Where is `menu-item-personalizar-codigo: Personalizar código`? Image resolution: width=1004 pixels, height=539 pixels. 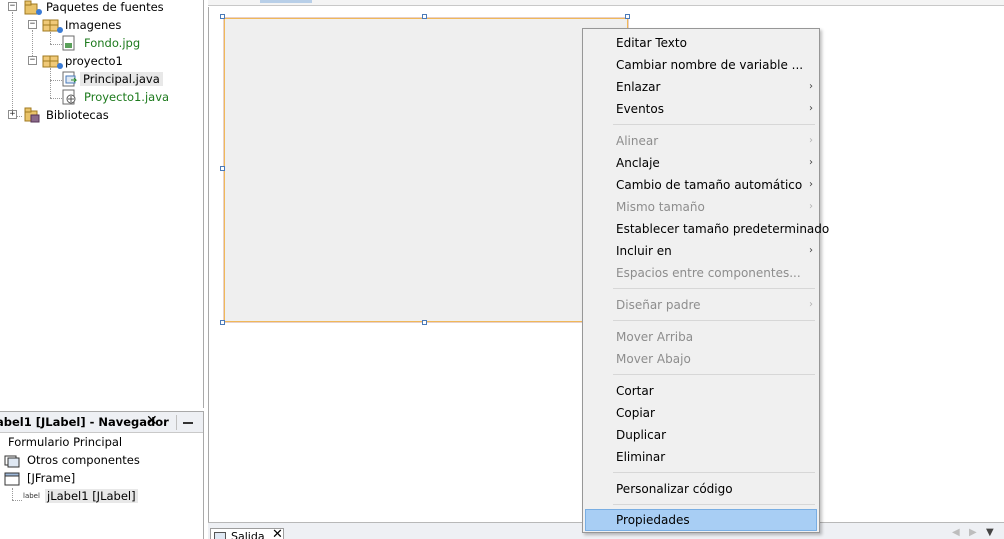
menu-item-personalizar-codigo: Personalizar código is located at coordinates (701, 489).